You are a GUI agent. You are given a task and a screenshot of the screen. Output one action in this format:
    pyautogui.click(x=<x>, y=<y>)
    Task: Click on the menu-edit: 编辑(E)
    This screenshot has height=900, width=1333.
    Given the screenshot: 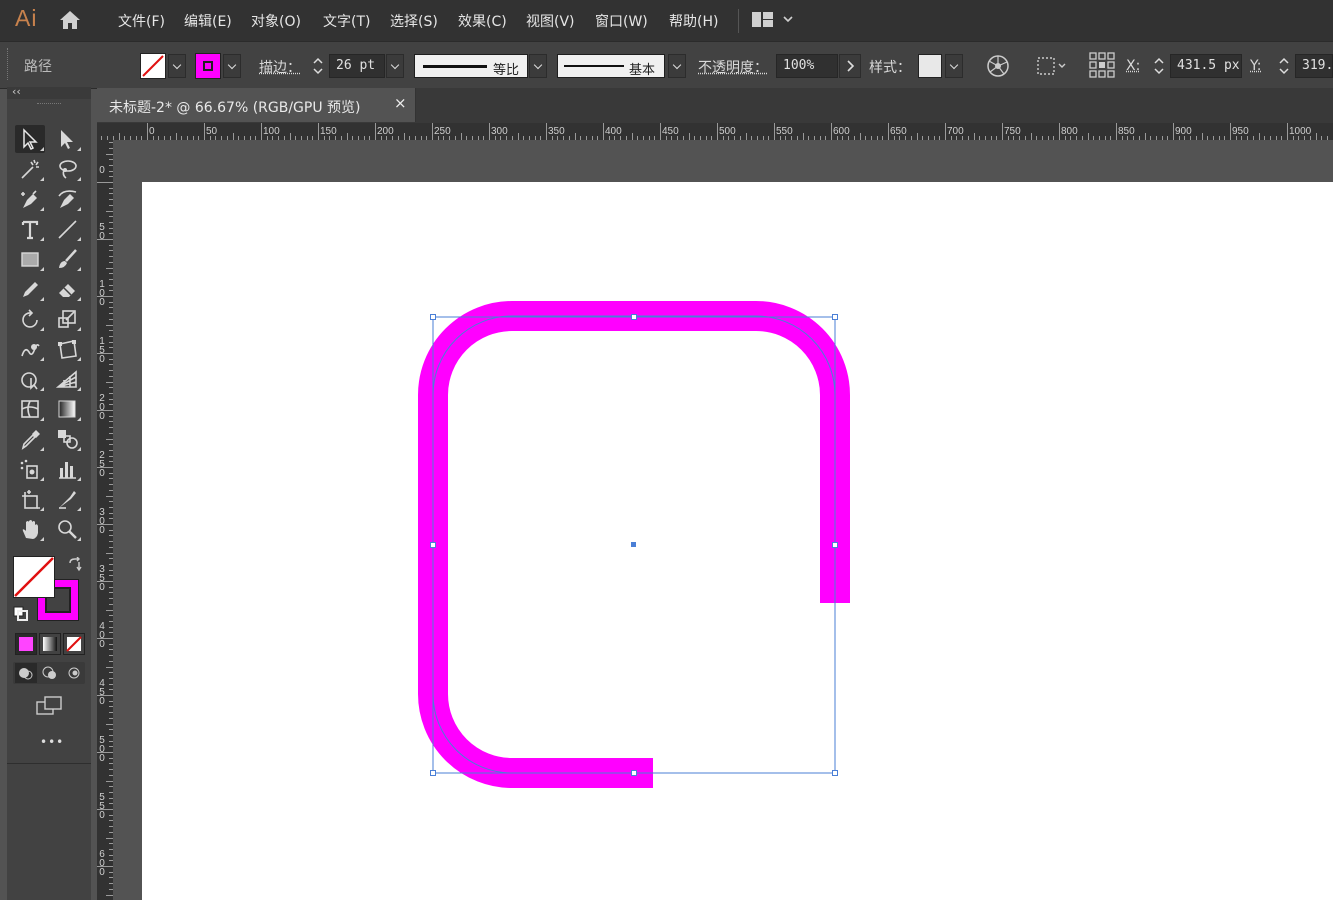 What is the action you would take?
    pyautogui.click(x=208, y=21)
    